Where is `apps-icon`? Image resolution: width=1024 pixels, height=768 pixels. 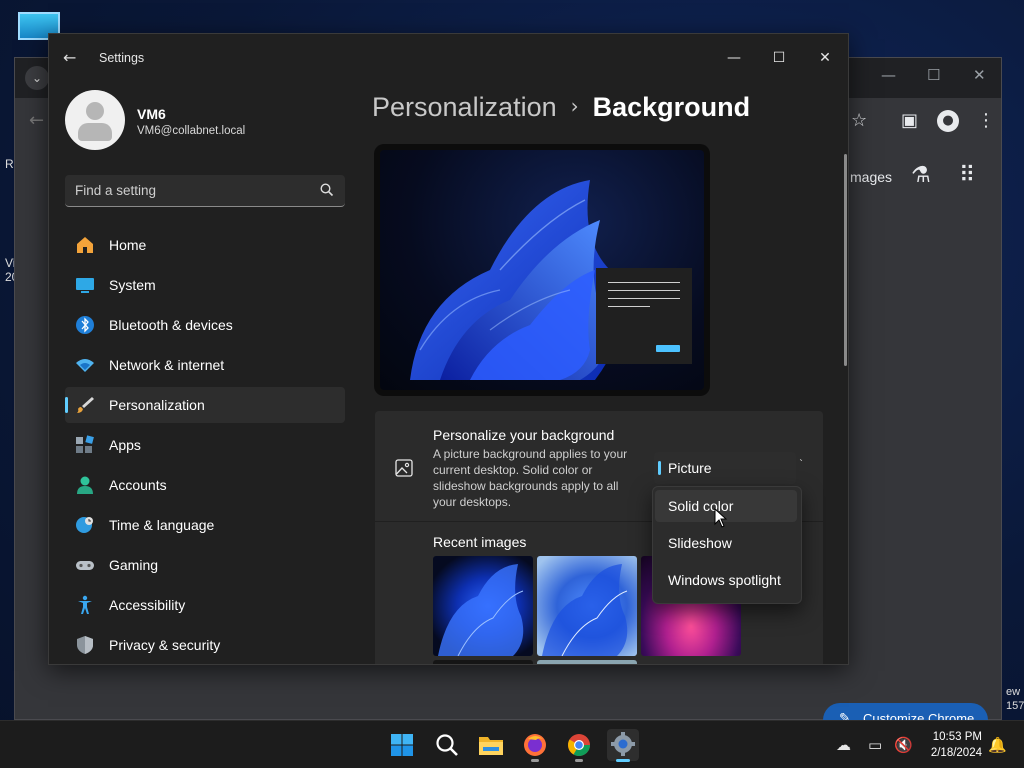 apps-icon is located at coordinates (85, 444).